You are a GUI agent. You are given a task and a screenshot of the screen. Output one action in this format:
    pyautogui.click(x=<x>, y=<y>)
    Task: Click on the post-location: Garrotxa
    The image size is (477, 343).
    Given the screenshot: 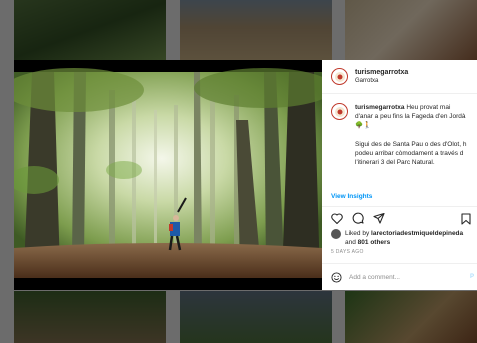 What is the action you would take?
    pyautogui.click(x=381, y=81)
    